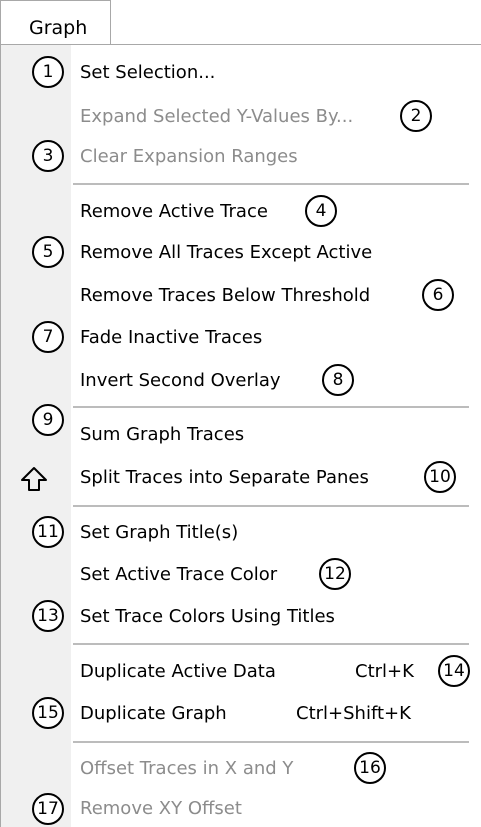 The image size is (481, 827). What do you see at coordinates (438, 295) in the screenshot?
I see `callout-6: 6` at bounding box center [438, 295].